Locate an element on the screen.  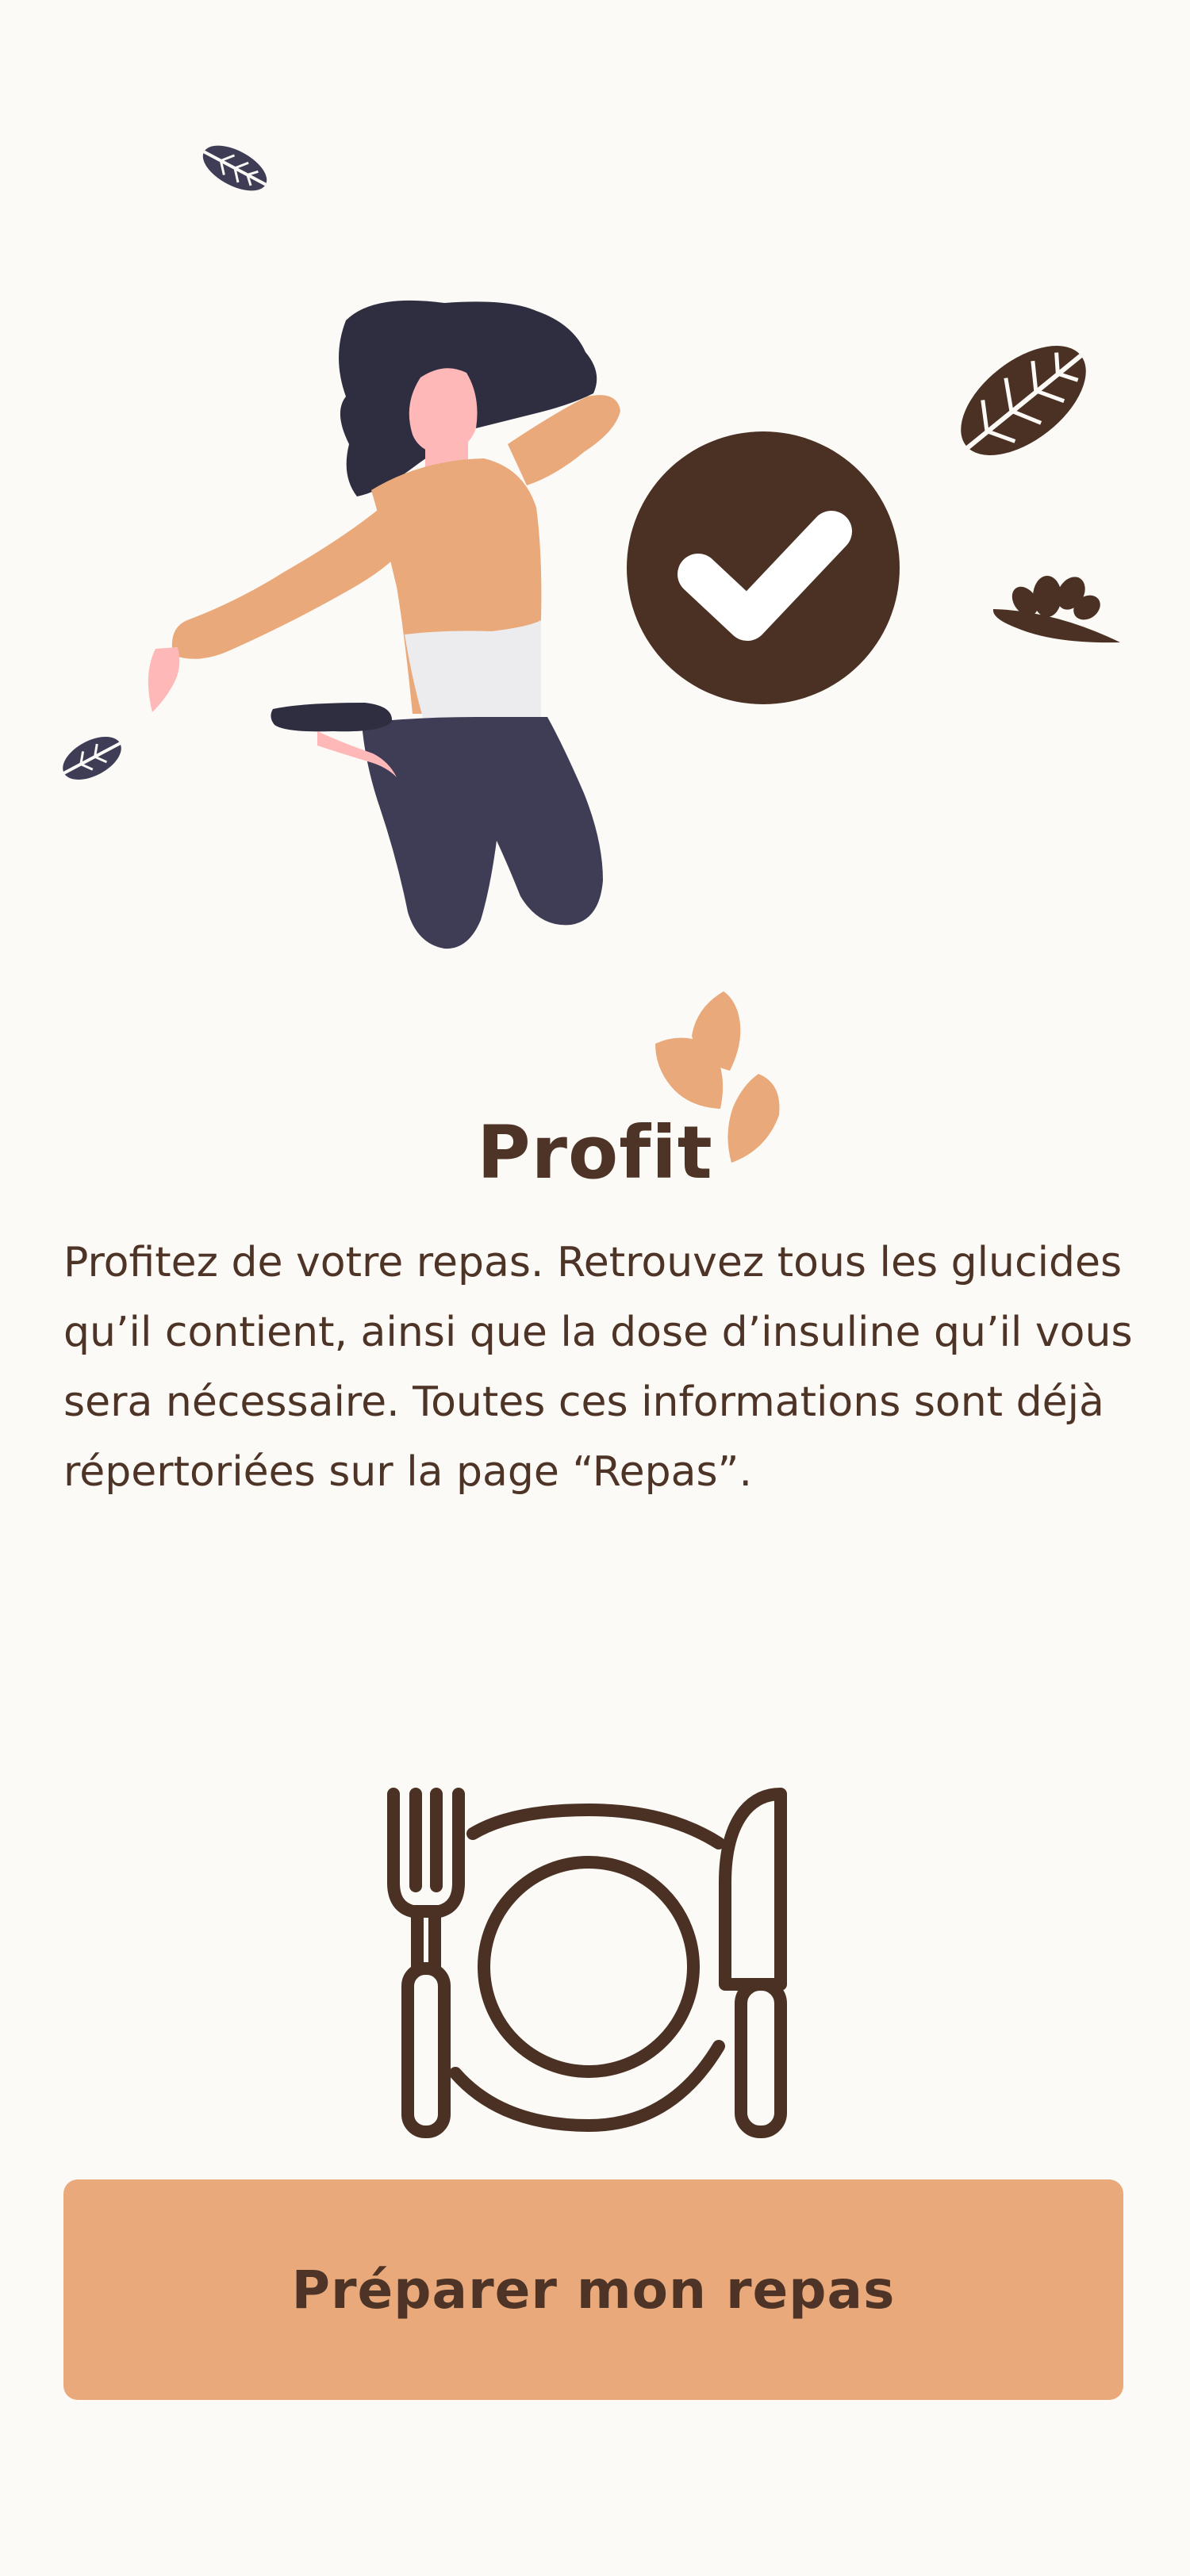
plate-fork-knife-icon is located at coordinates (587, 1963).